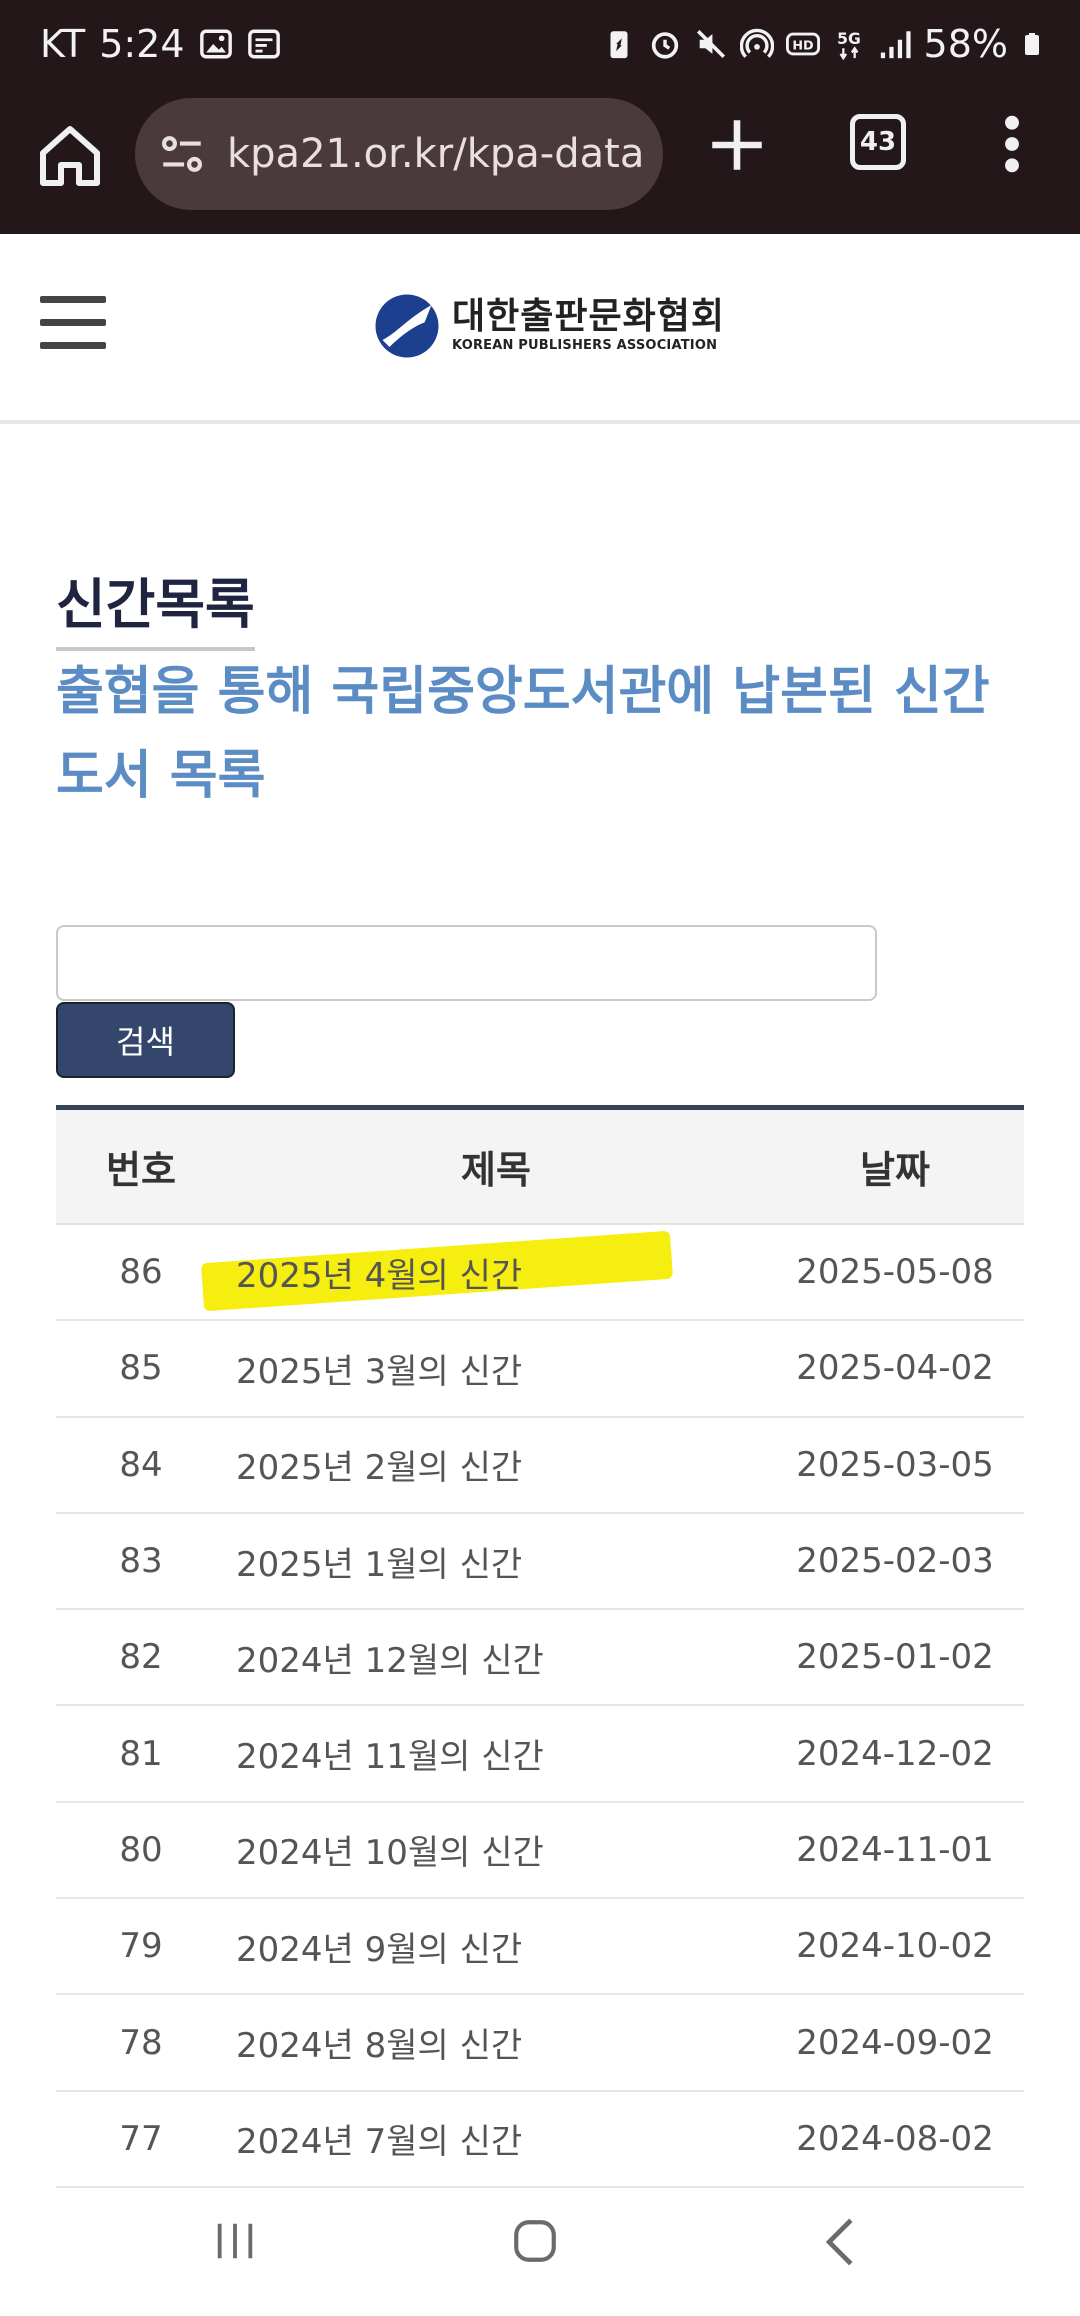 The width and height of the screenshot is (1080, 2316). Describe the element at coordinates (70, 156) in the screenshot. I see `home-icon` at that location.